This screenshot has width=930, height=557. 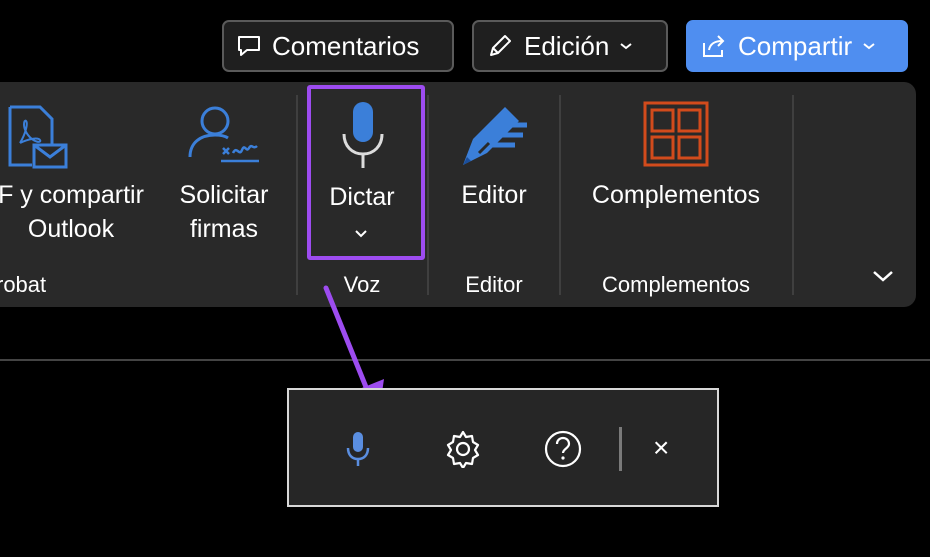 What do you see at coordinates (661, 448) in the screenshot?
I see `close-icon: ×` at bounding box center [661, 448].